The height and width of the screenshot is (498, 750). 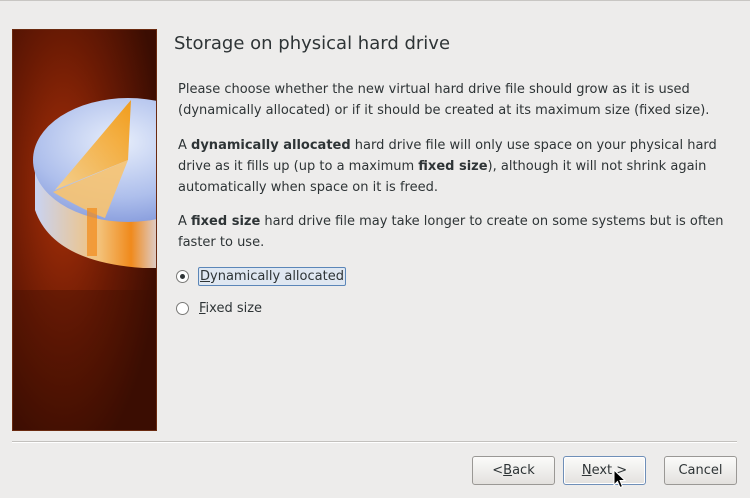 I want to click on mnemonic-letter: B, so click(x=508, y=470).